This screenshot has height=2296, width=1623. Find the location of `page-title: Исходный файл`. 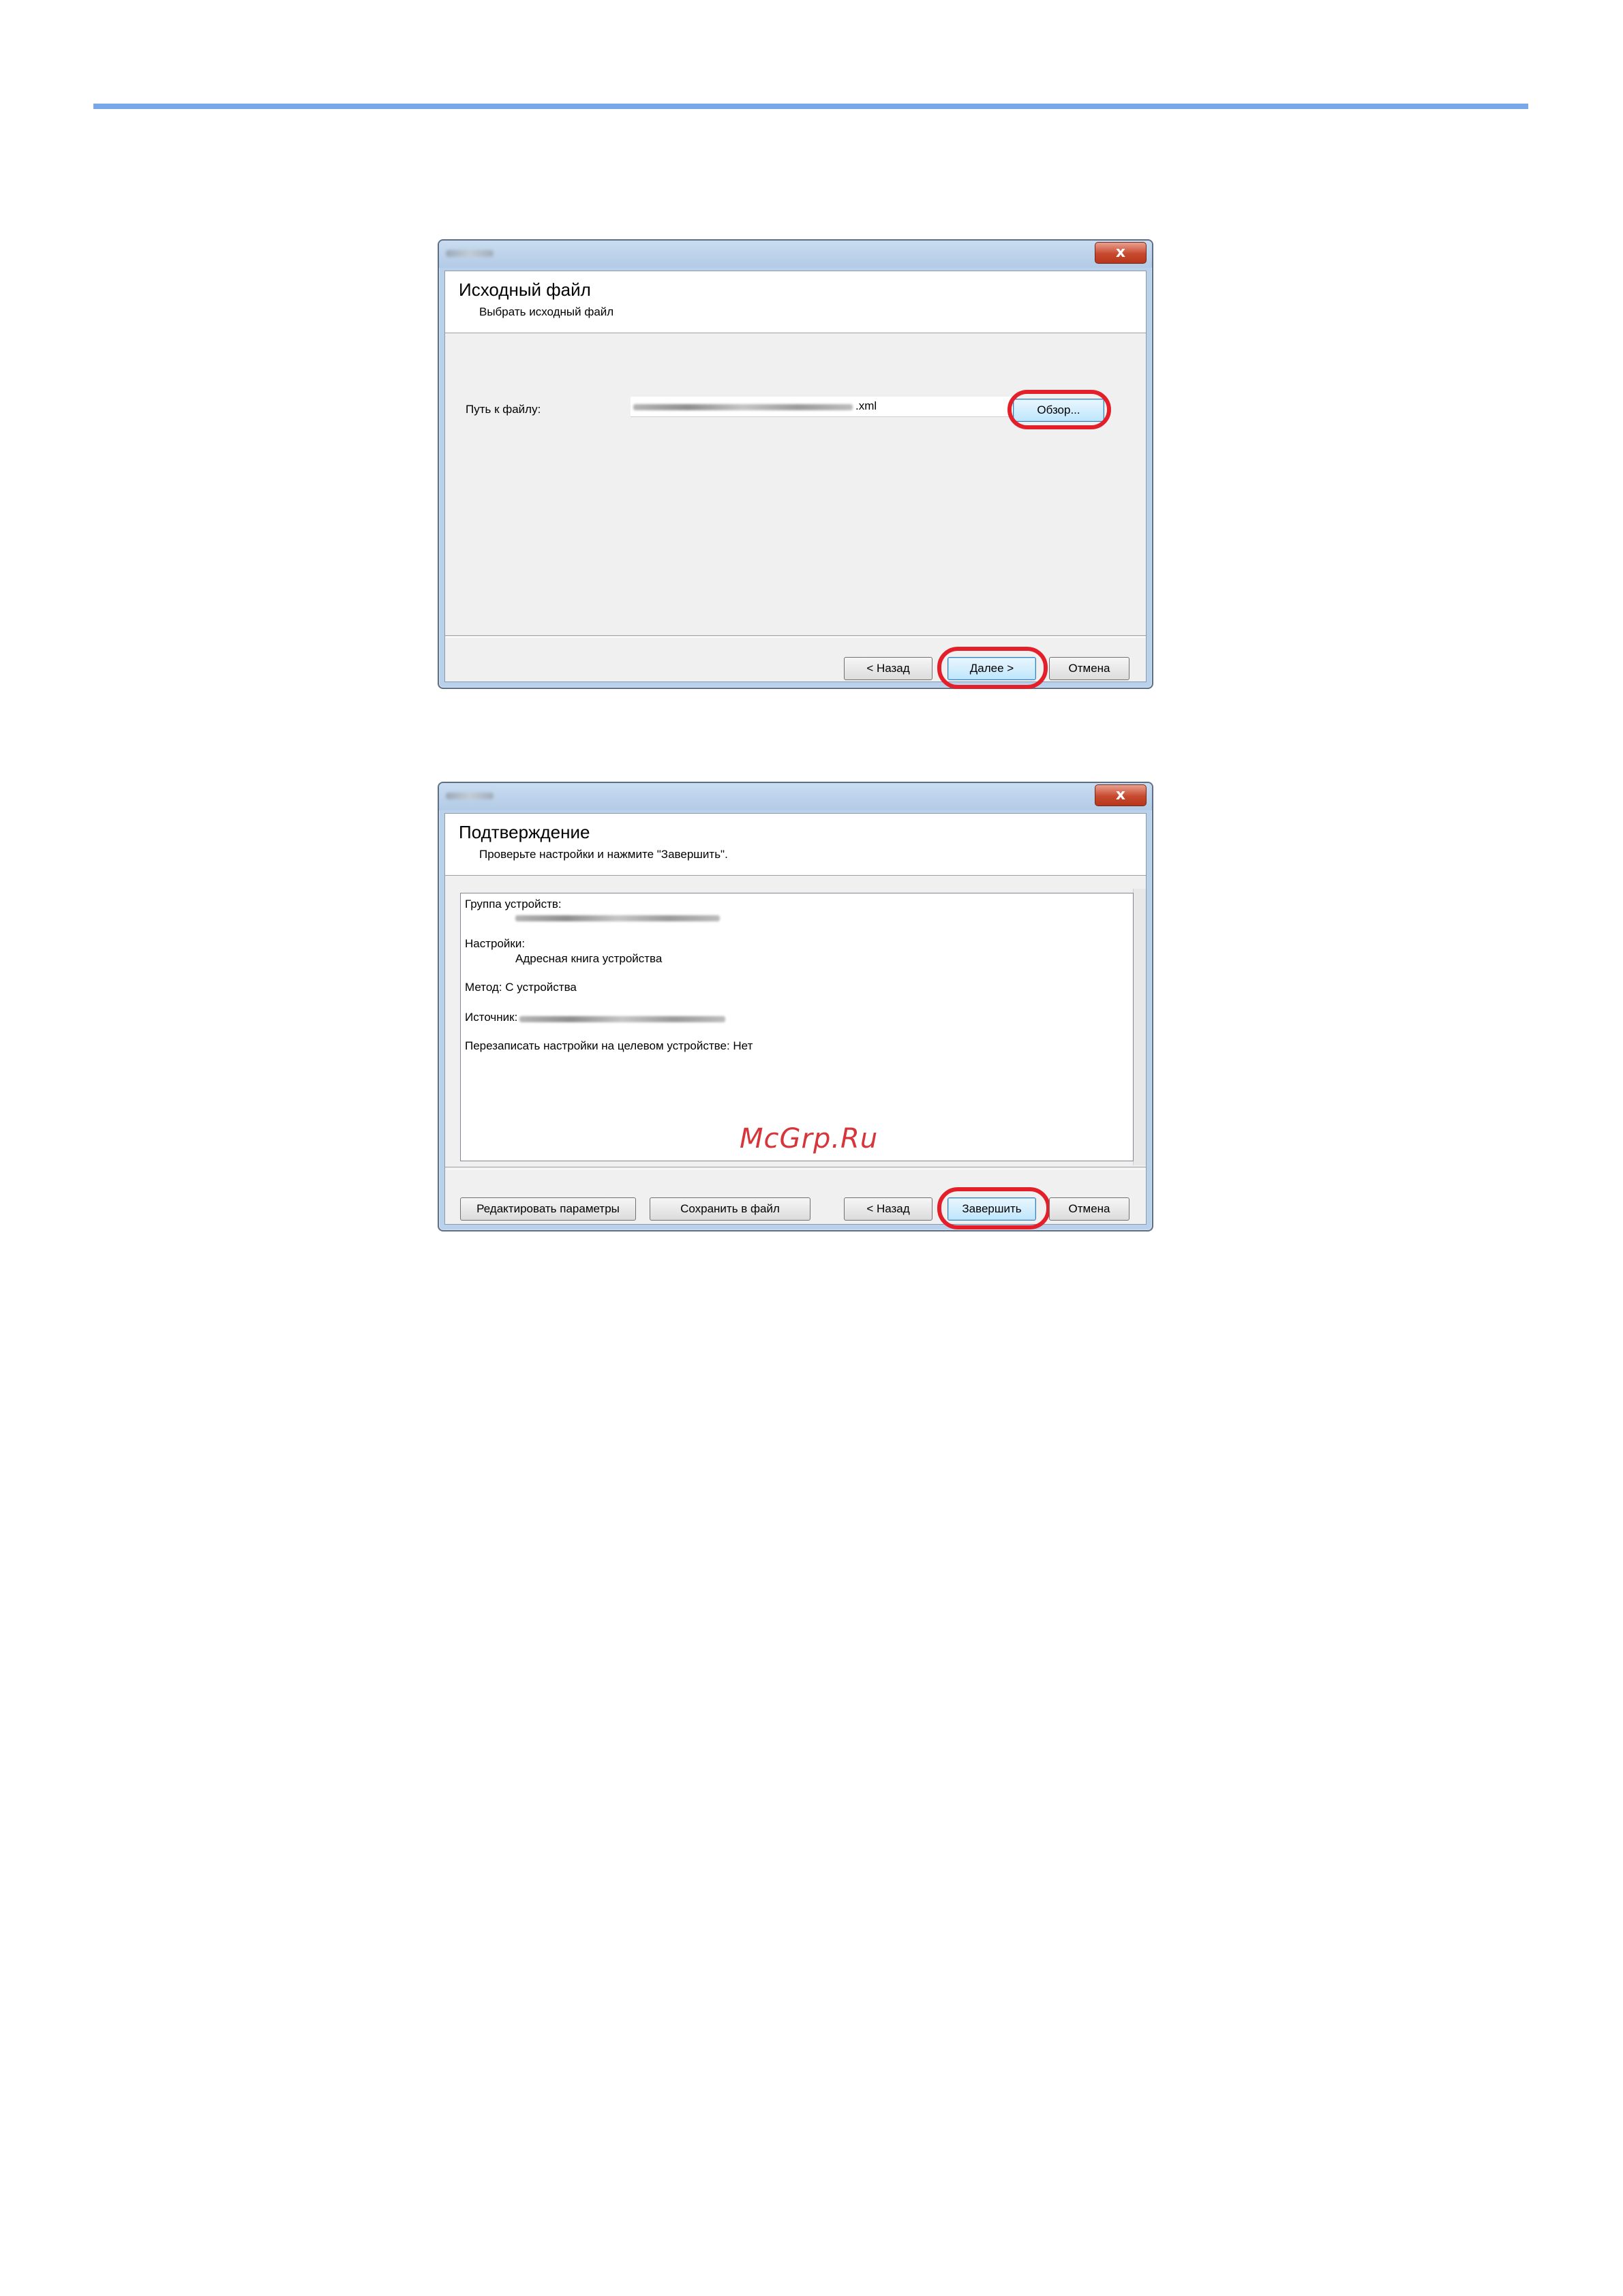

page-title: Исходный файл is located at coordinates (525, 289).